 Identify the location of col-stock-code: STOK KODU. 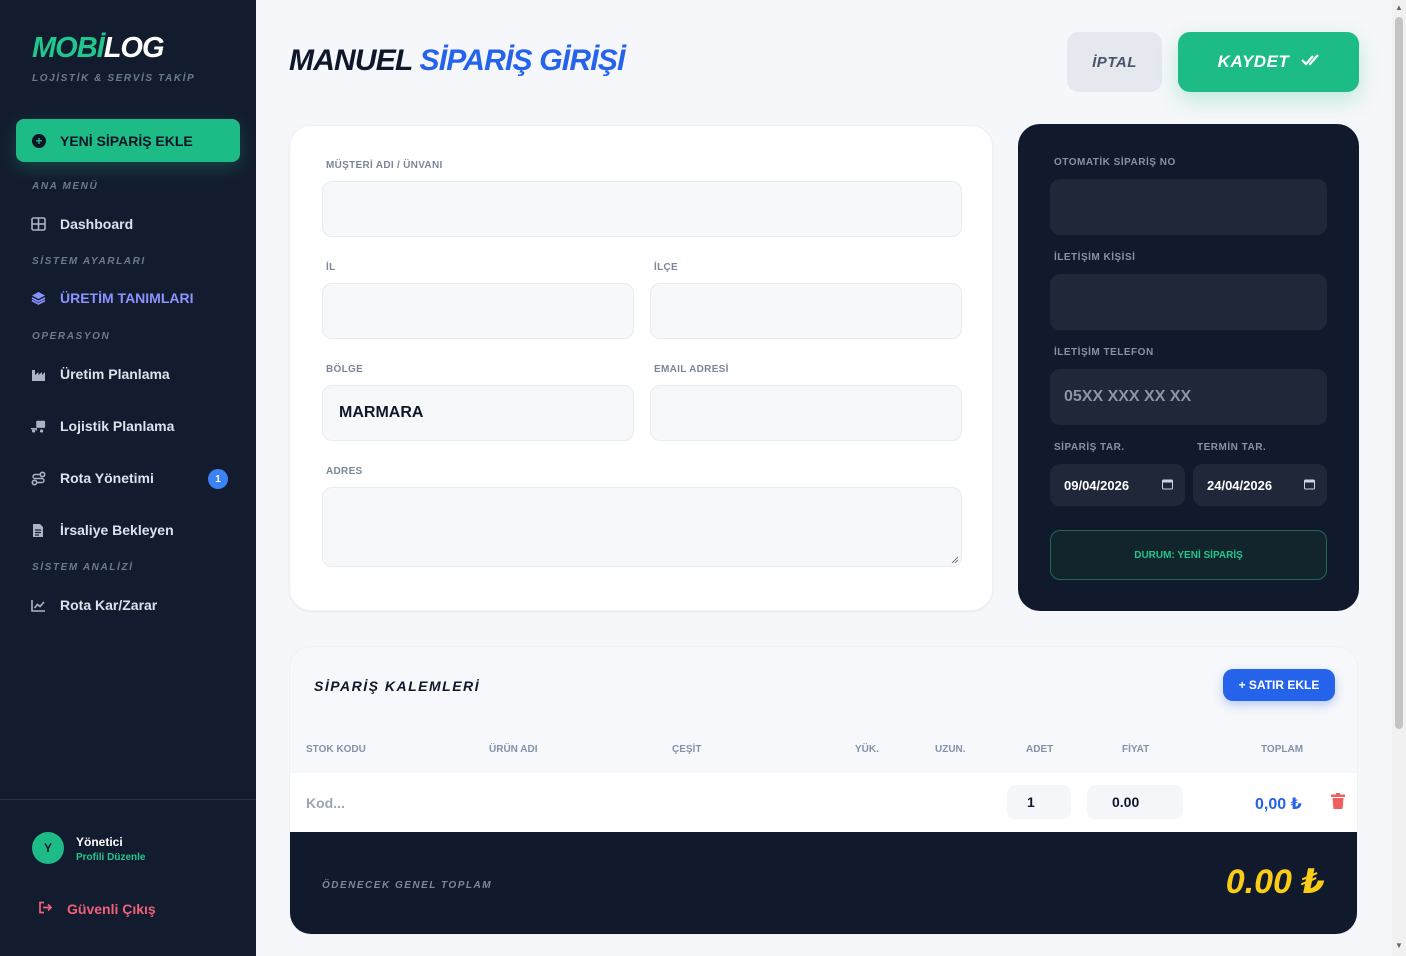
(336, 749).